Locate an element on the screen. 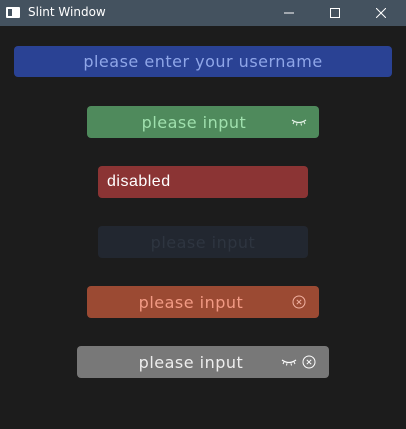  minimize-icon is located at coordinates (289, 13).